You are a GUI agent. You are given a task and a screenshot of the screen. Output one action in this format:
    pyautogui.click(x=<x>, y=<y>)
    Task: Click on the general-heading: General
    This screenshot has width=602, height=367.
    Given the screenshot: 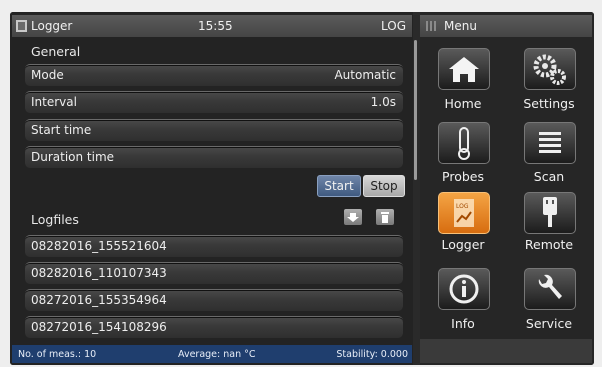 What is the action you would take?
    pyautogui.click(x=56, y=51)
    